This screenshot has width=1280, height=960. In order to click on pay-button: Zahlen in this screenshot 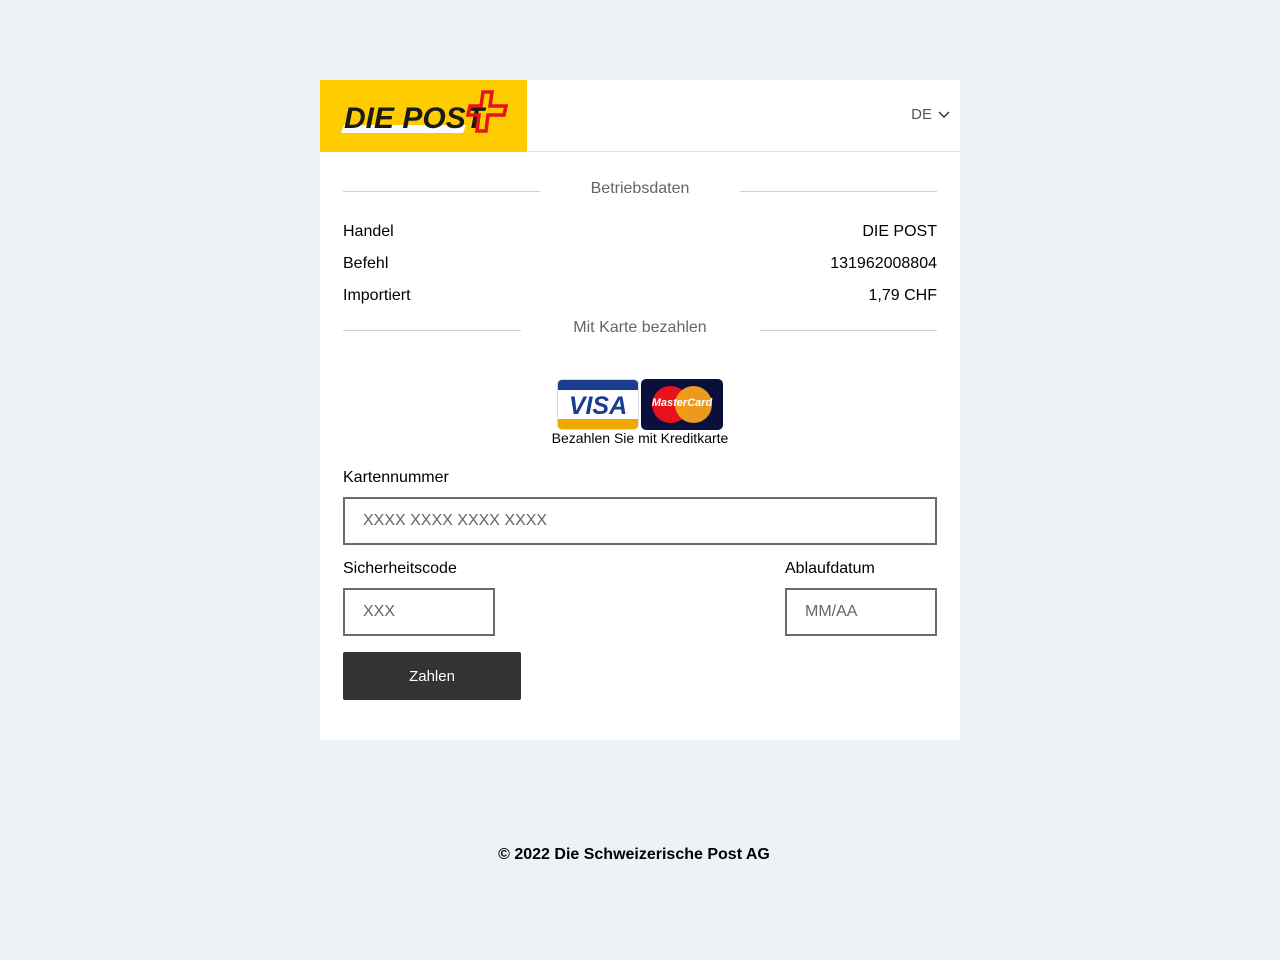, I will do `click(432, 676)`.